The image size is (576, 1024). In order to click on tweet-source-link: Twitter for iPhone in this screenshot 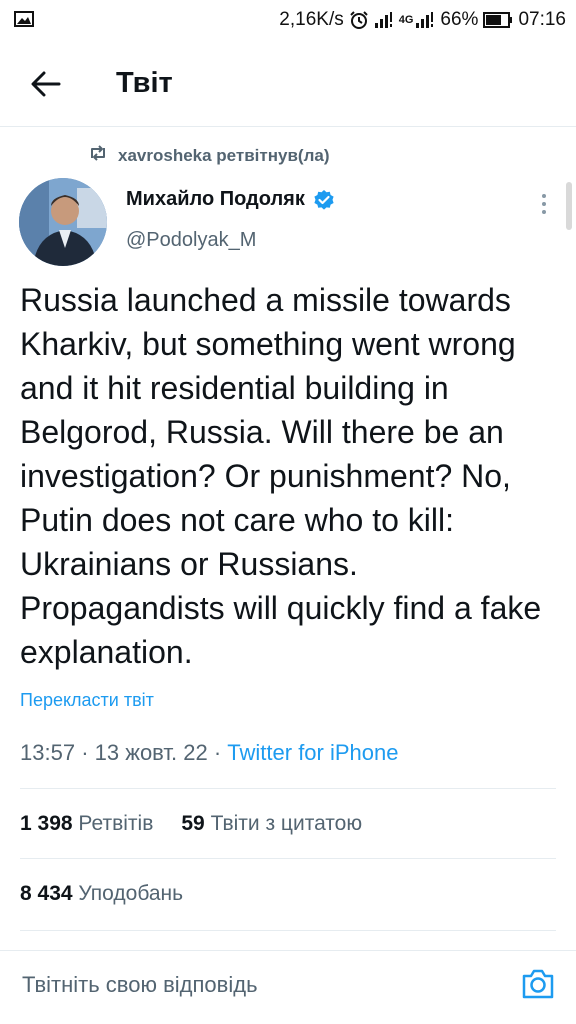, I will do `click(312, 752)`.